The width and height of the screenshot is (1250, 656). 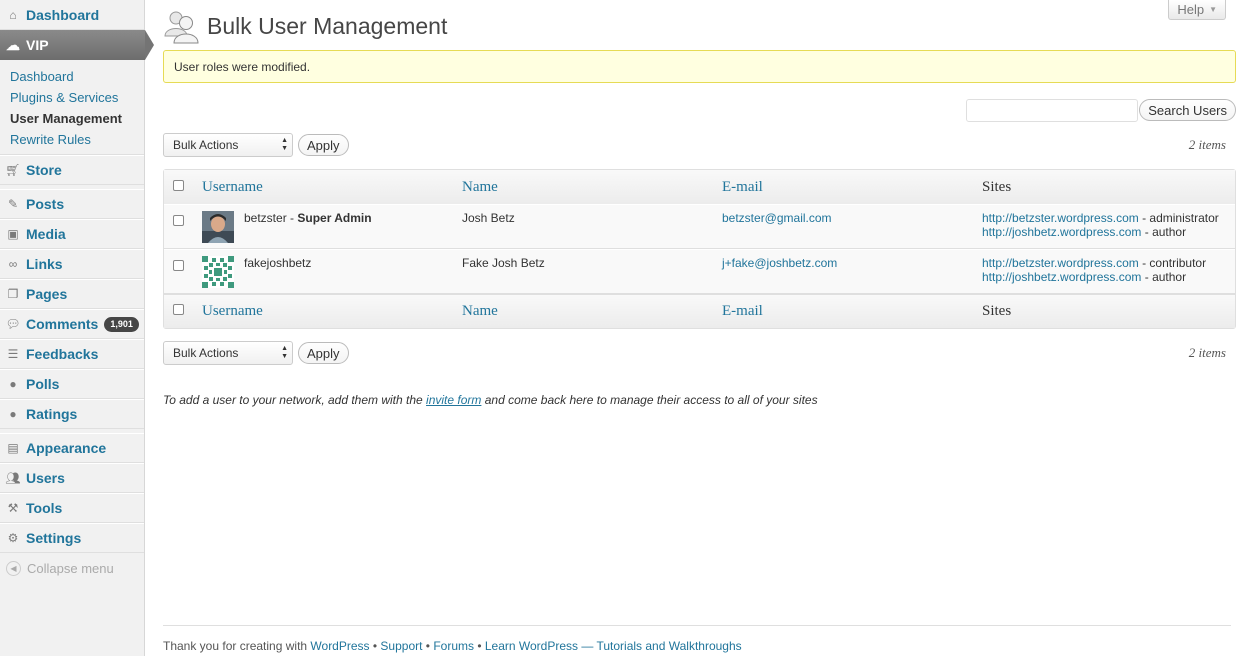 I want to click on sidebar-item-users: 👥︎ Users, so click(x=72, y=478).